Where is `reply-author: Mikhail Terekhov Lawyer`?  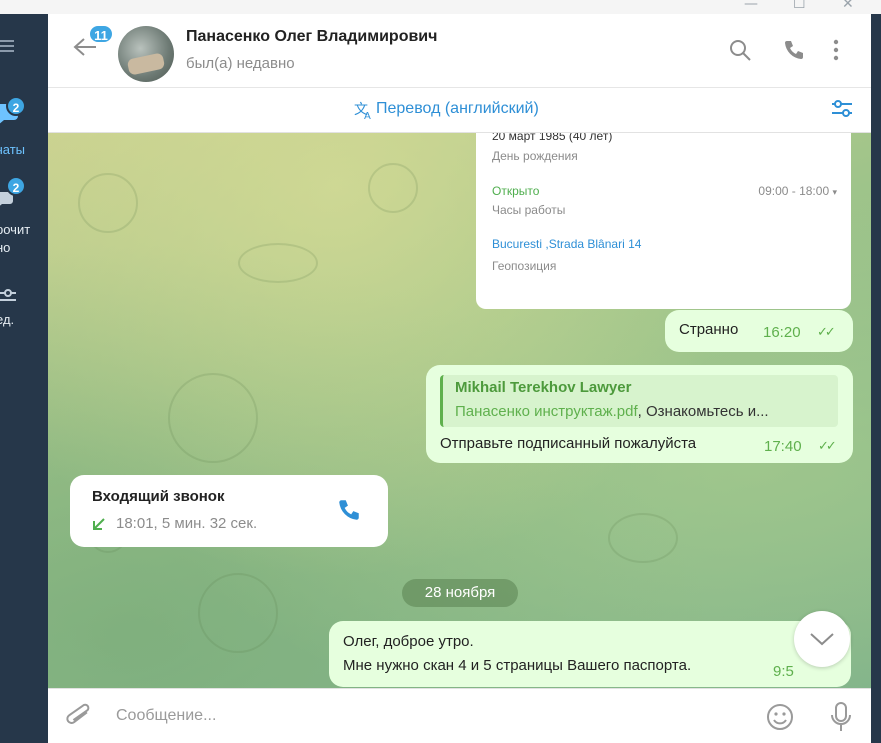
reply-author: Mikhail Terekhov Lawyer is located at coordinates (543, 387).